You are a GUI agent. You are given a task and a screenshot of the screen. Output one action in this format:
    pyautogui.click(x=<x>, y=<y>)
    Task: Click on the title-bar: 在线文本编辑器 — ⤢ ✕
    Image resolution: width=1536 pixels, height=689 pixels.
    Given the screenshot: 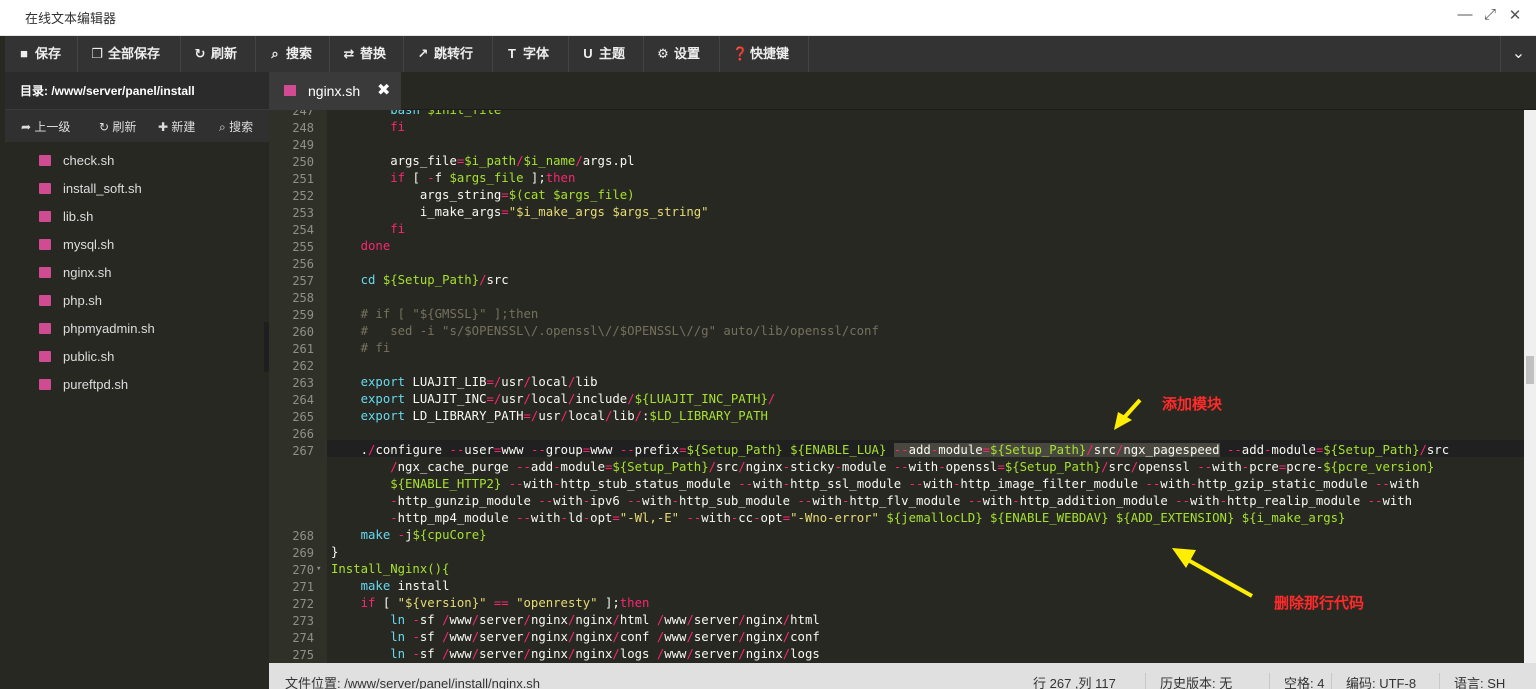 What is the action you would take?
    pyautogui.click(x=768, y=18)
    